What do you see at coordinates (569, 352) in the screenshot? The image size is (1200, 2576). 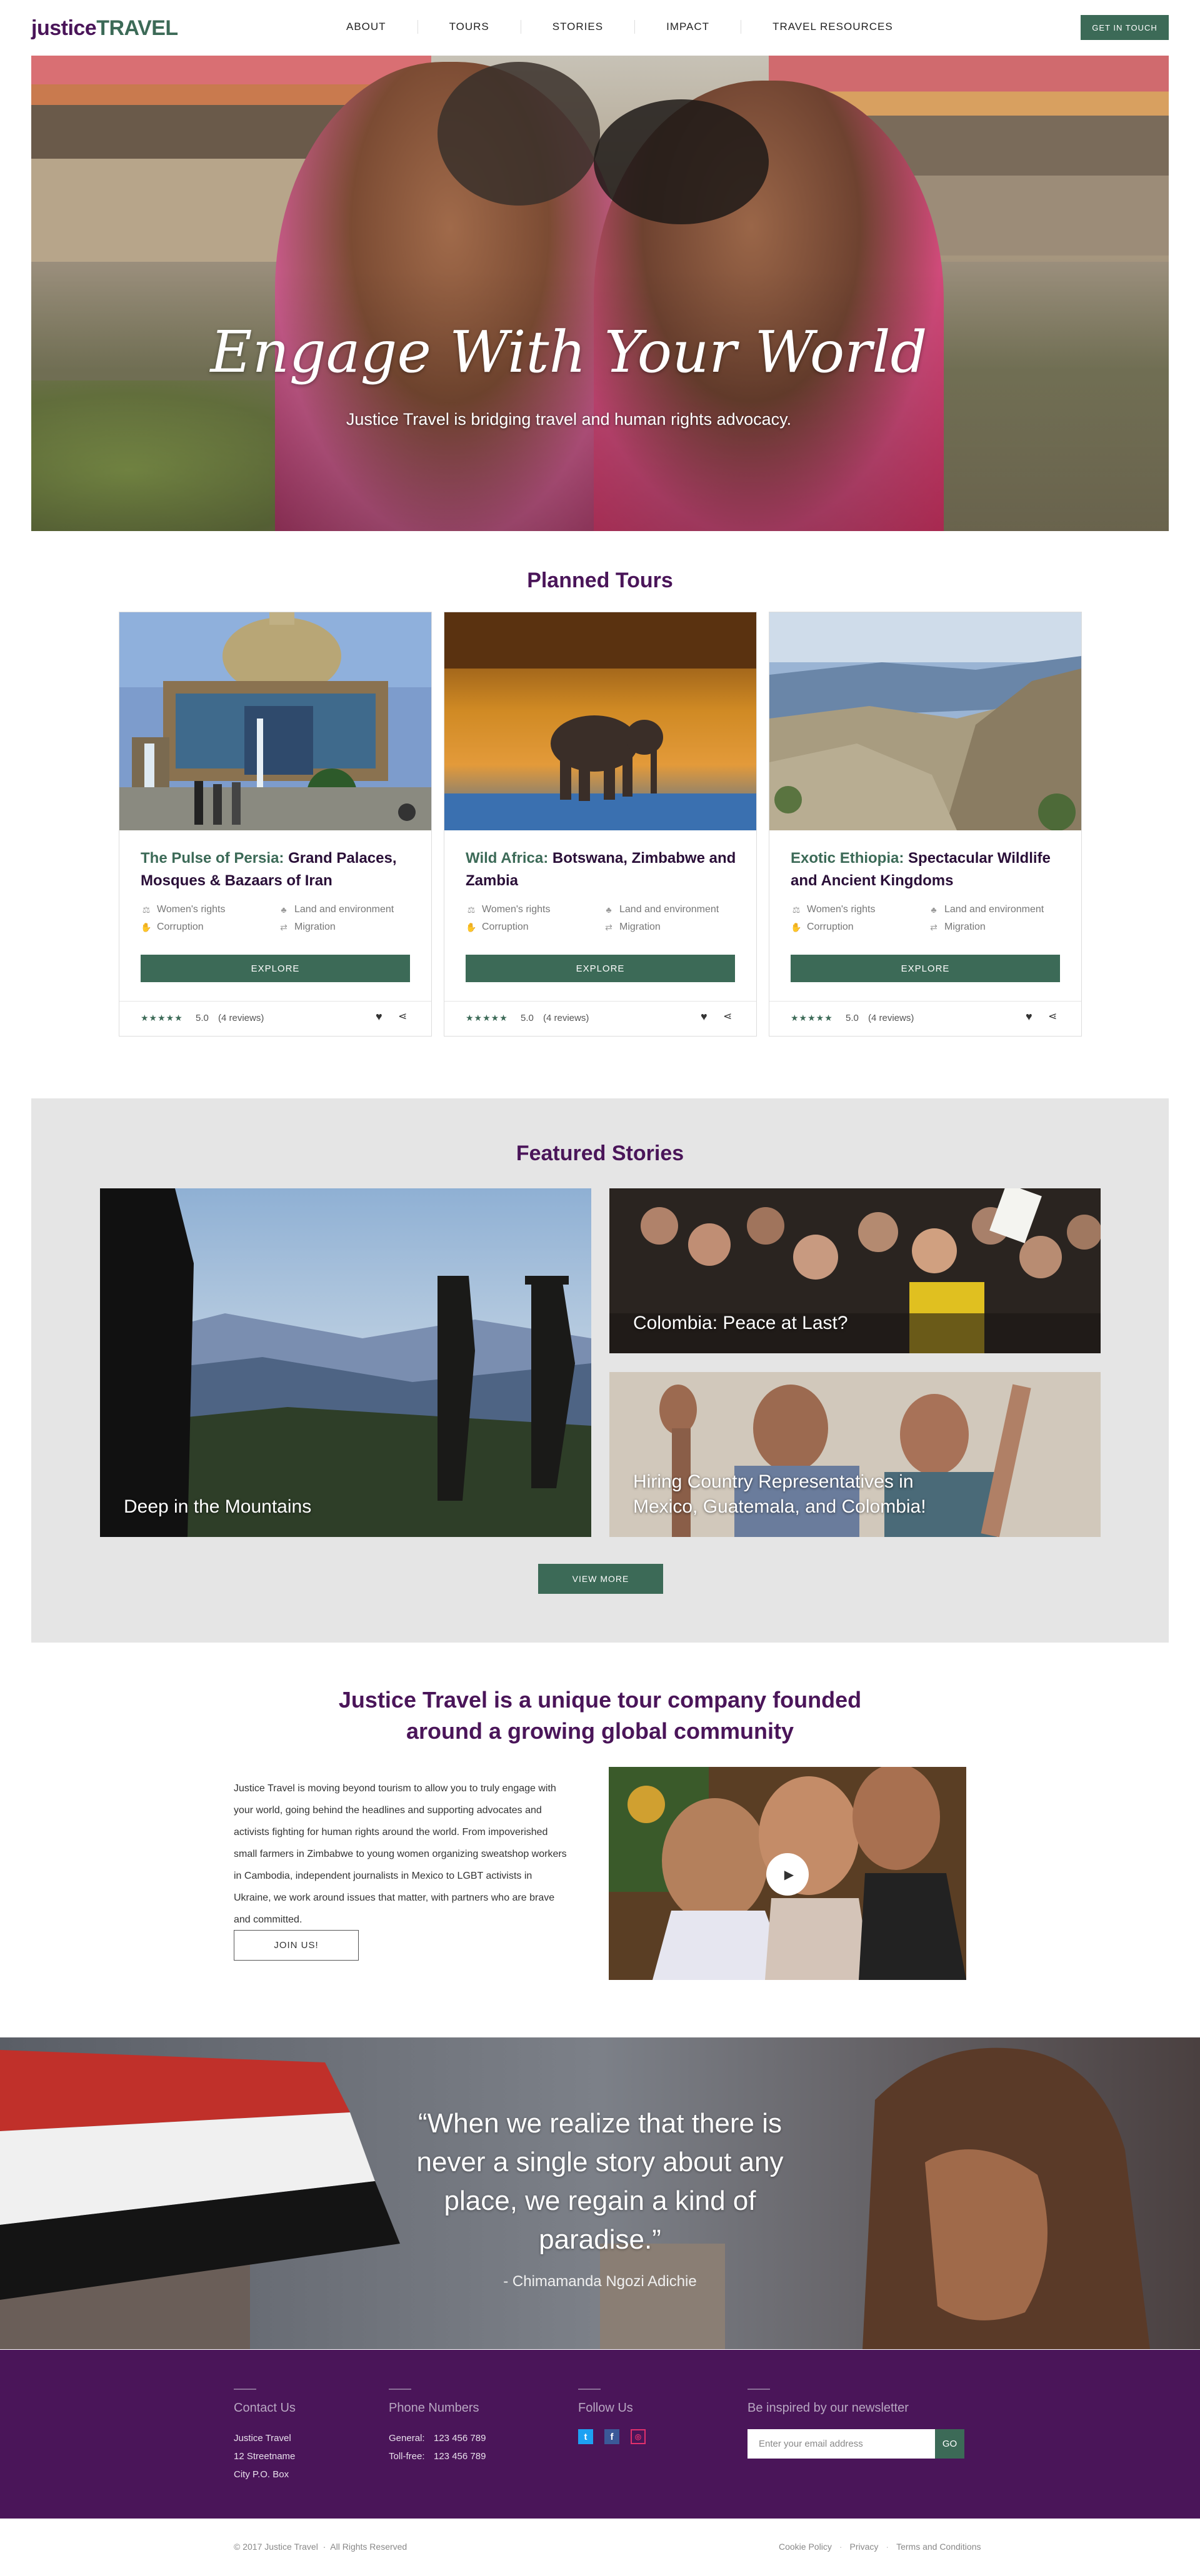 I see `hero-title: Engage With Your World` at bounding box center [569, 352].